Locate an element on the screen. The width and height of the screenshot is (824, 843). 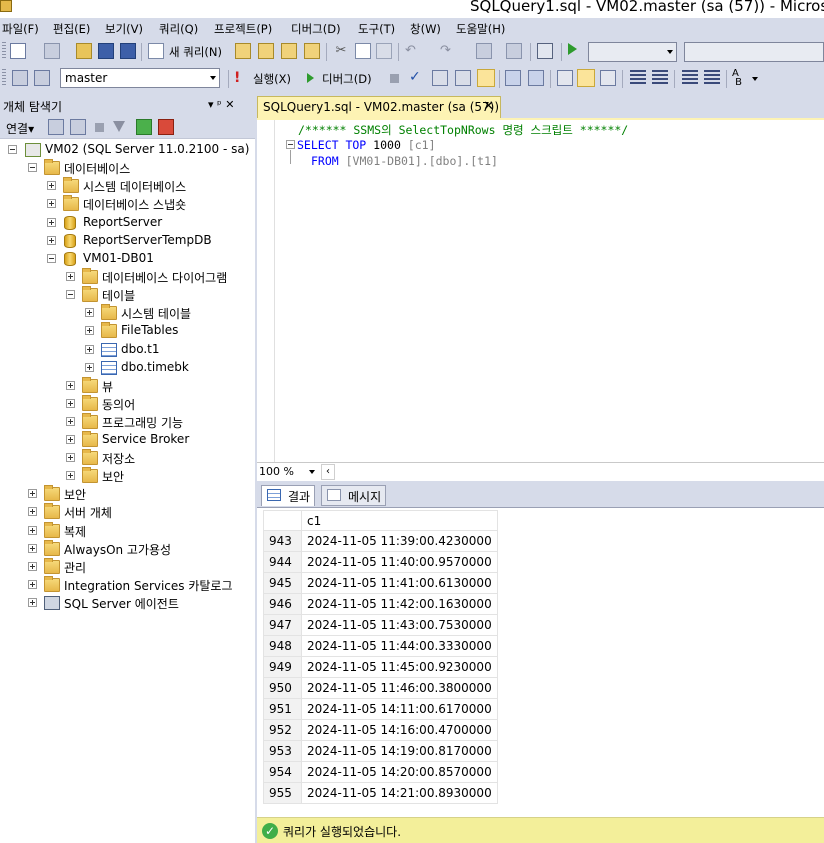
change-connection-icon is located at coordinates (42, 78).